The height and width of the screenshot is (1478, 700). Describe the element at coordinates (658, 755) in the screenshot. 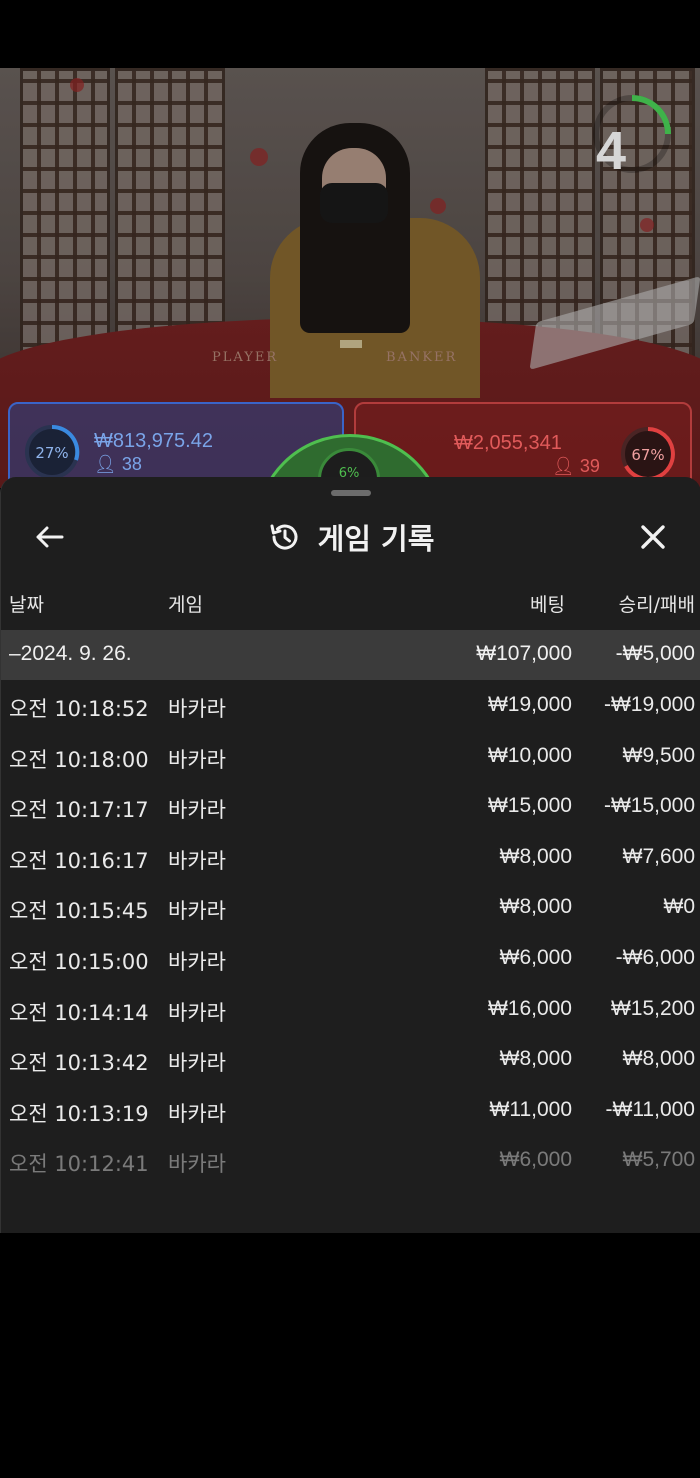

I see `row-result: ₩9,500` at that location.